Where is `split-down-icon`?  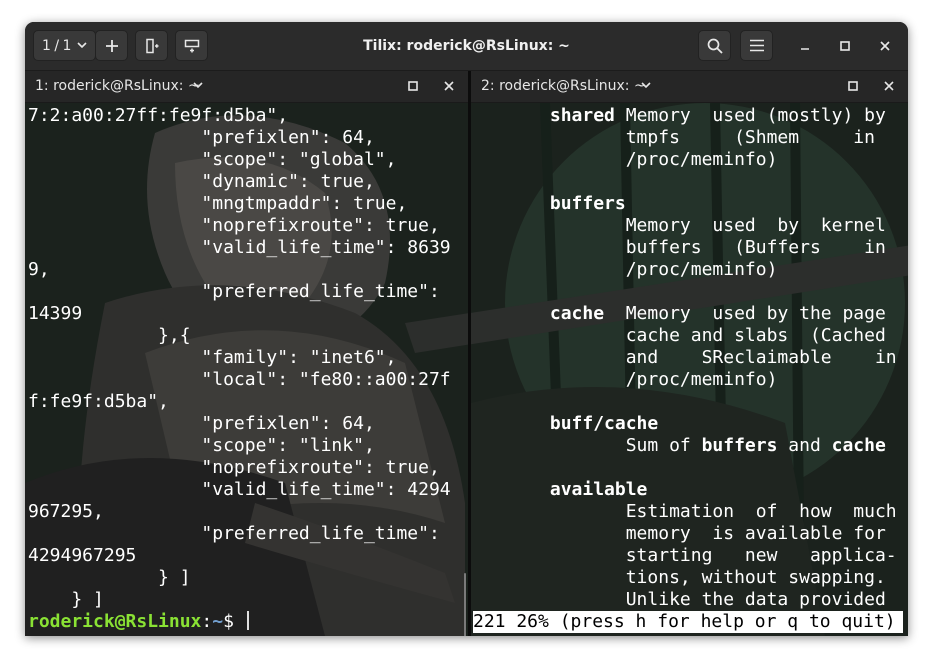 split-down-icon is located at coordinates (191, 45).